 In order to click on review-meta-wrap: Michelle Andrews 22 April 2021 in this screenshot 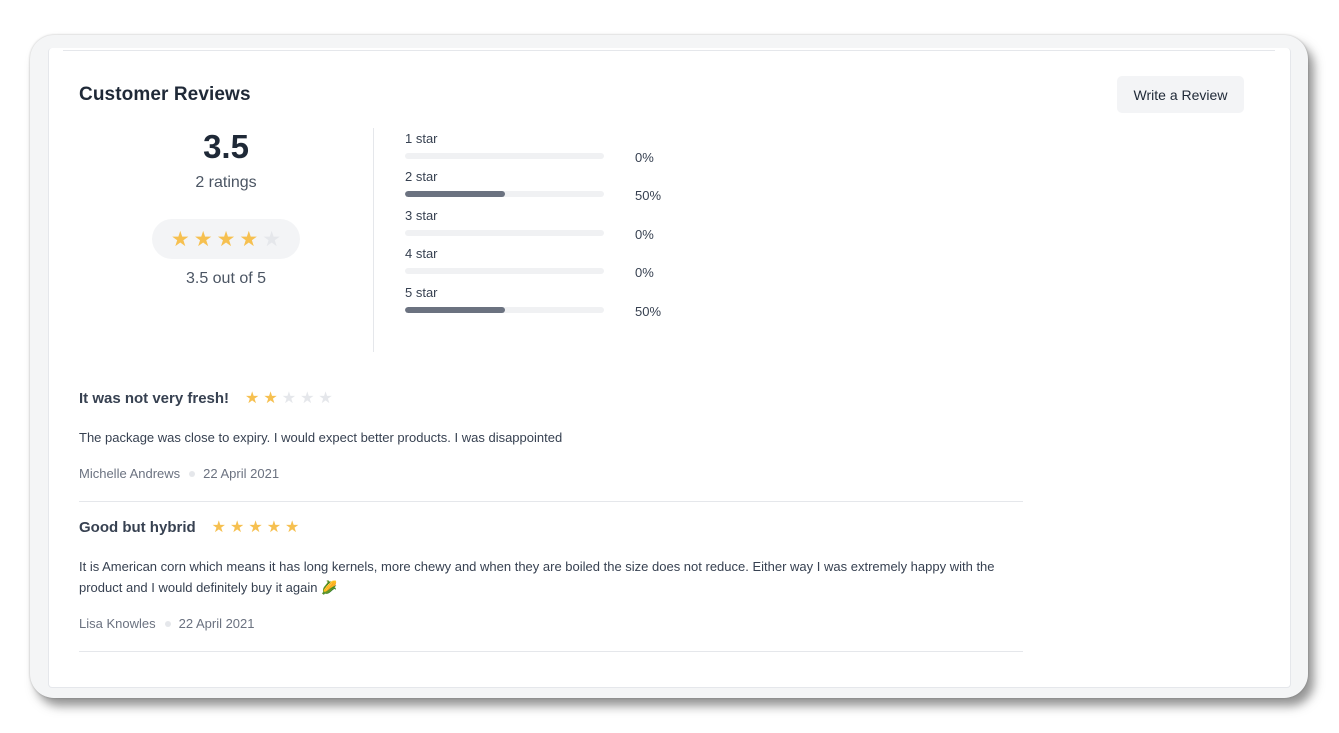, I will do `click(551, 473)`.